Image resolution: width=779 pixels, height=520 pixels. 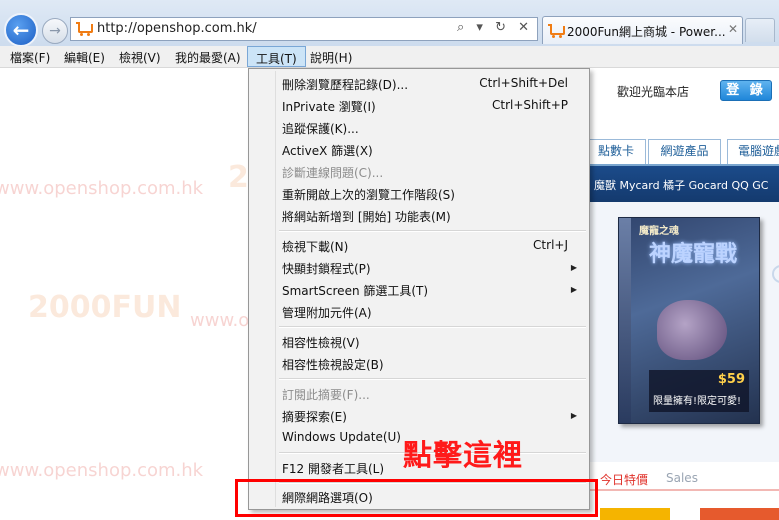 I want to click on brand-strip-text: 魔獸 Mycard 橘子 Gocard QQ GC, so click(x=681, y=185).